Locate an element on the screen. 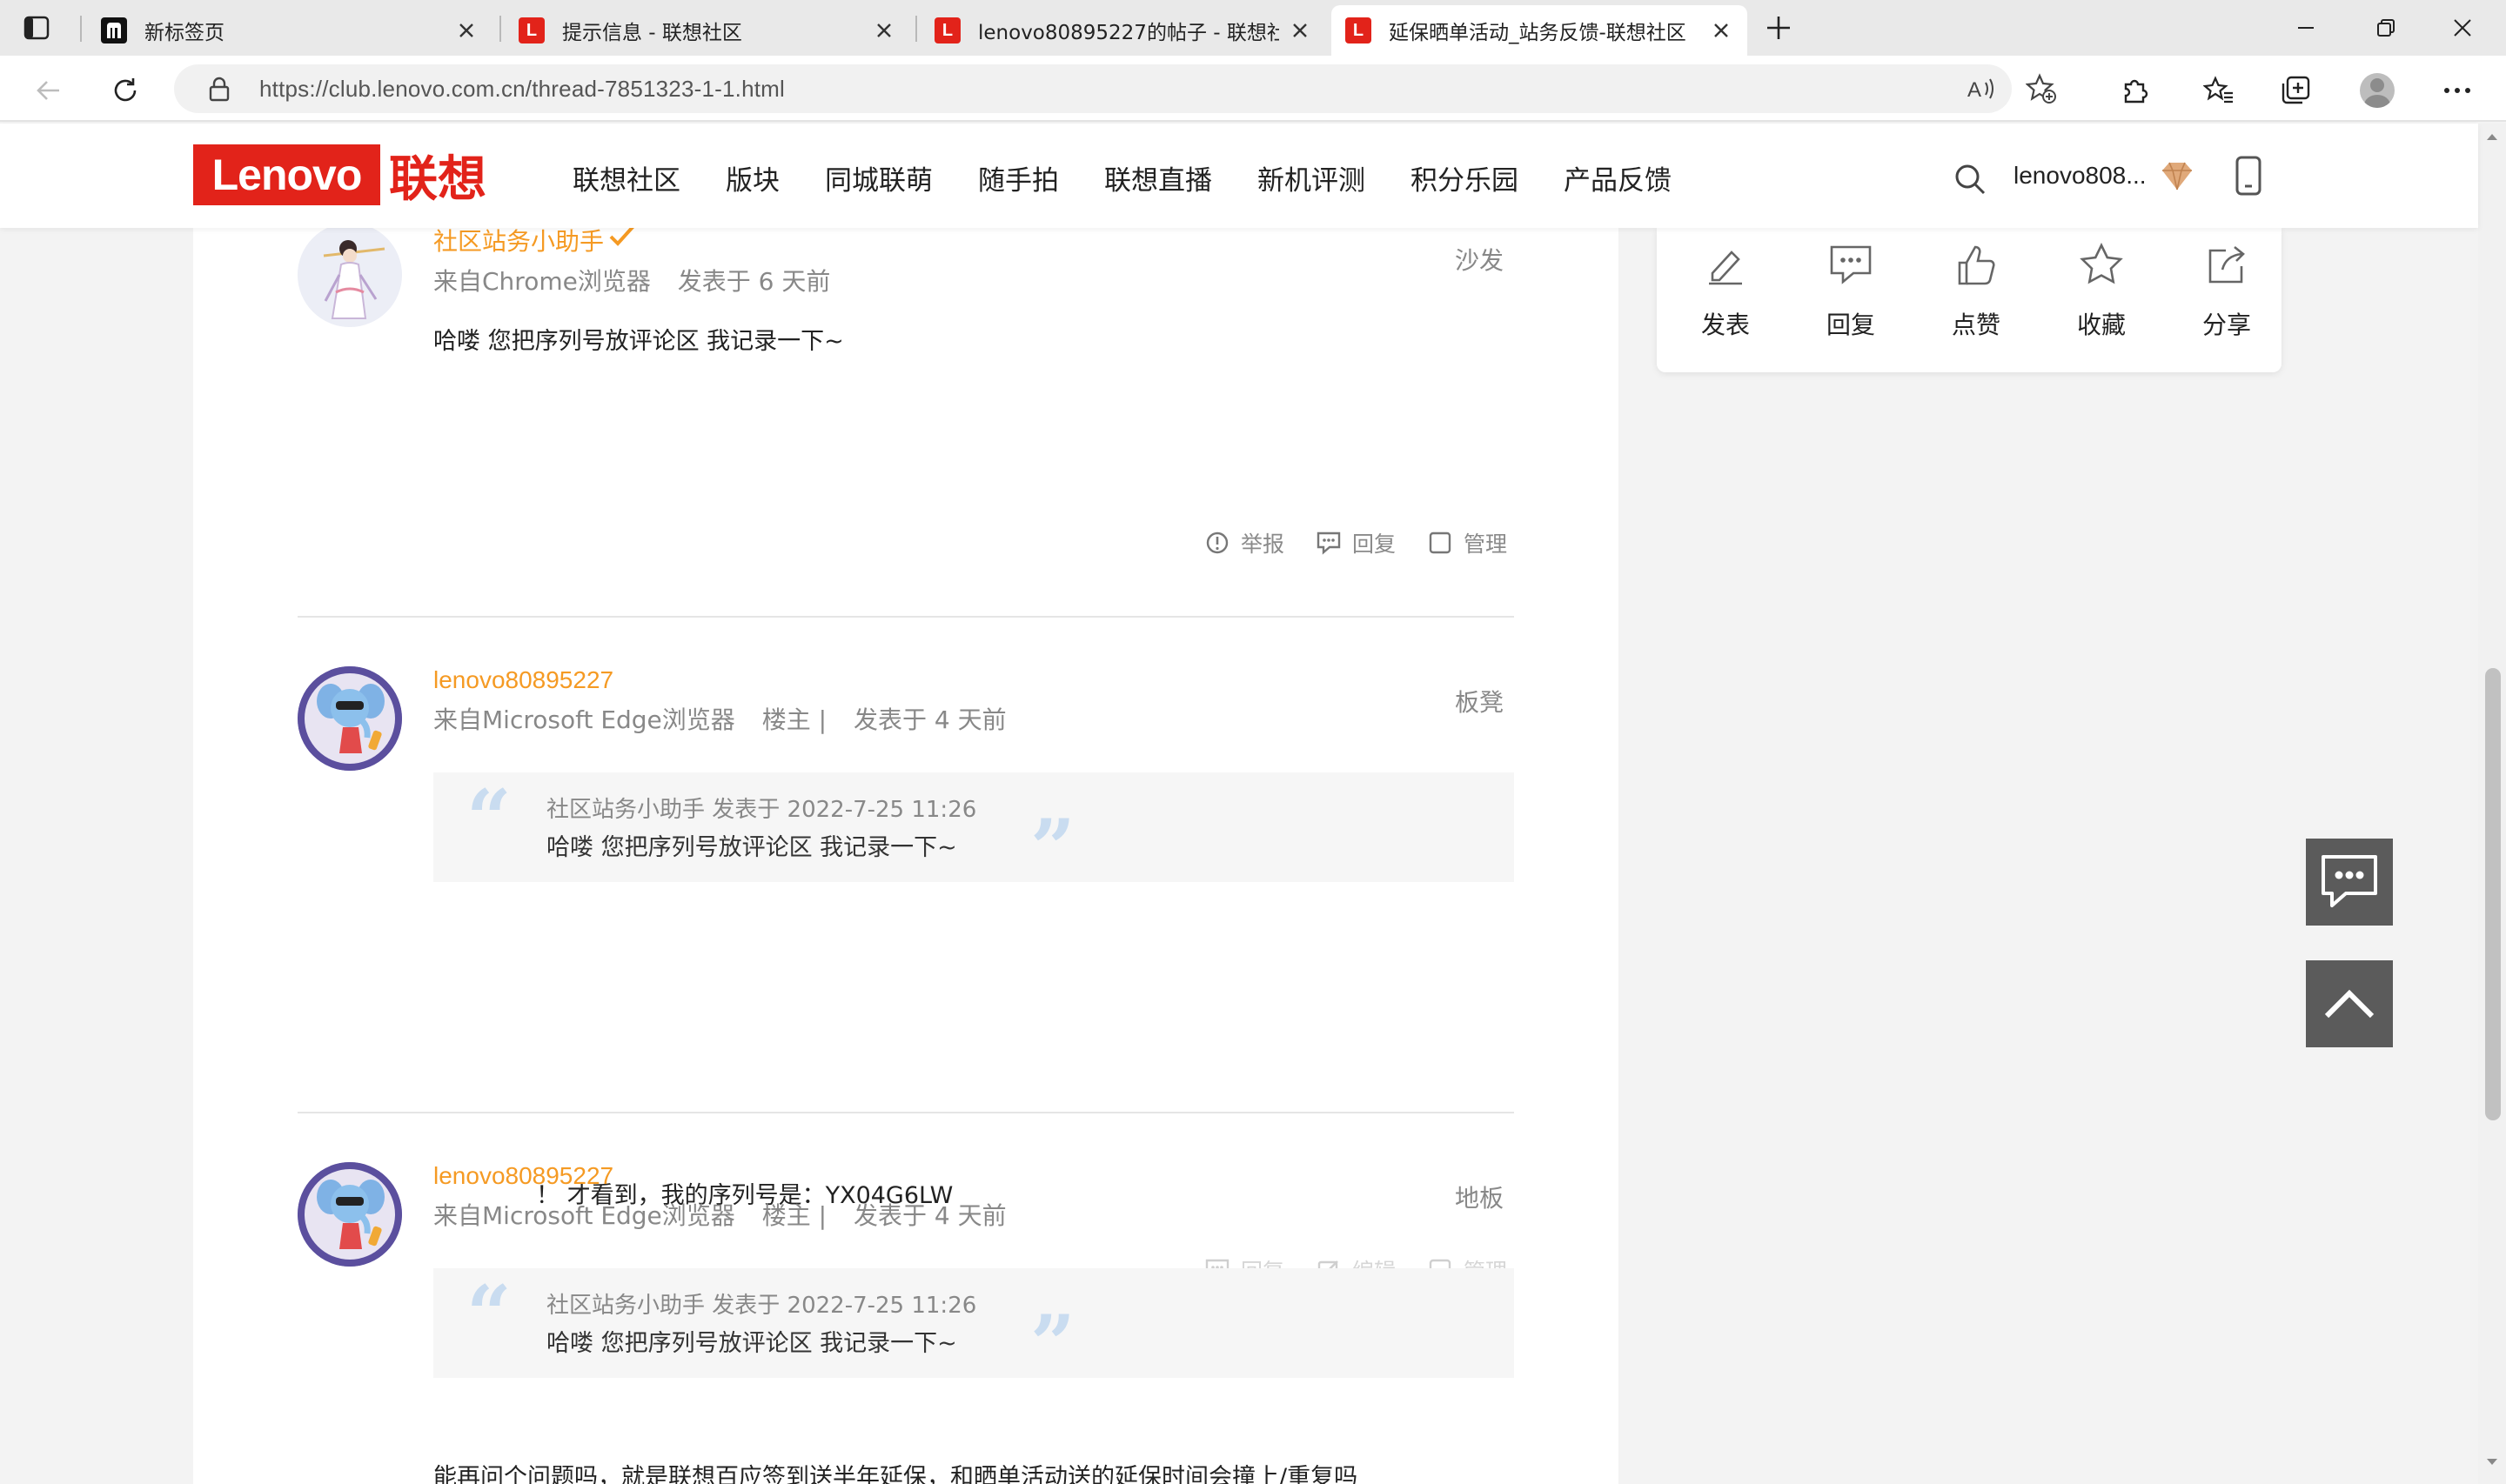 The height and width of the screenshot is (1484, 2506). tab-user-posts: L lenovo80895227的帖子 - 联想社 is located at coordinates (1123, 30).